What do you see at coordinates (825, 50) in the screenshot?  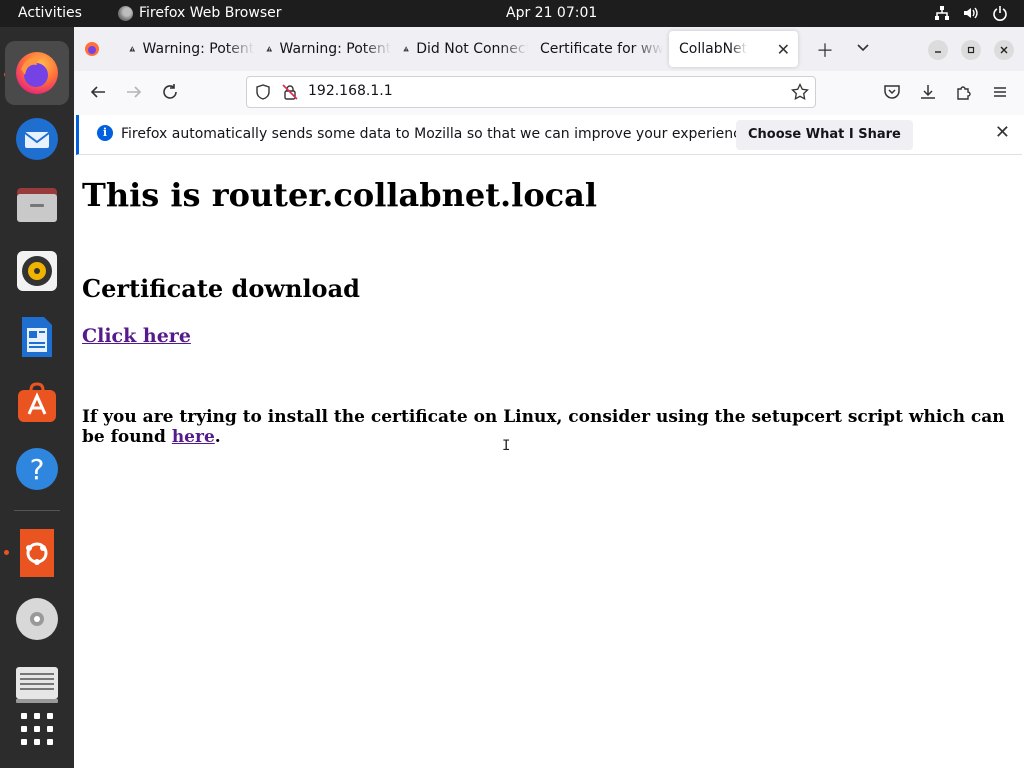 I see `new-tab-button: ＋` at bounding box center [825, 50].